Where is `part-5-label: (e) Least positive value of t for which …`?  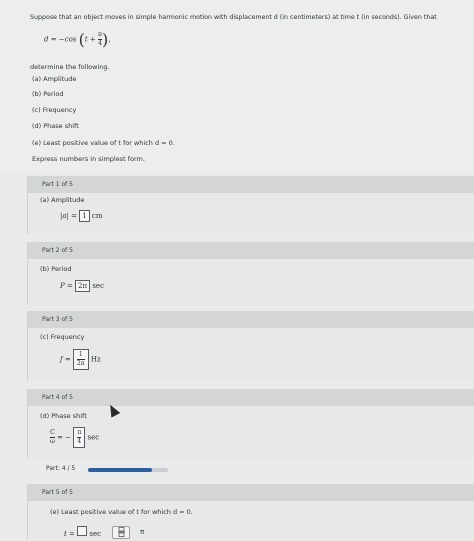 part-5-label: (e) Least positive value of t for which … is located at coordinates (121, 512).